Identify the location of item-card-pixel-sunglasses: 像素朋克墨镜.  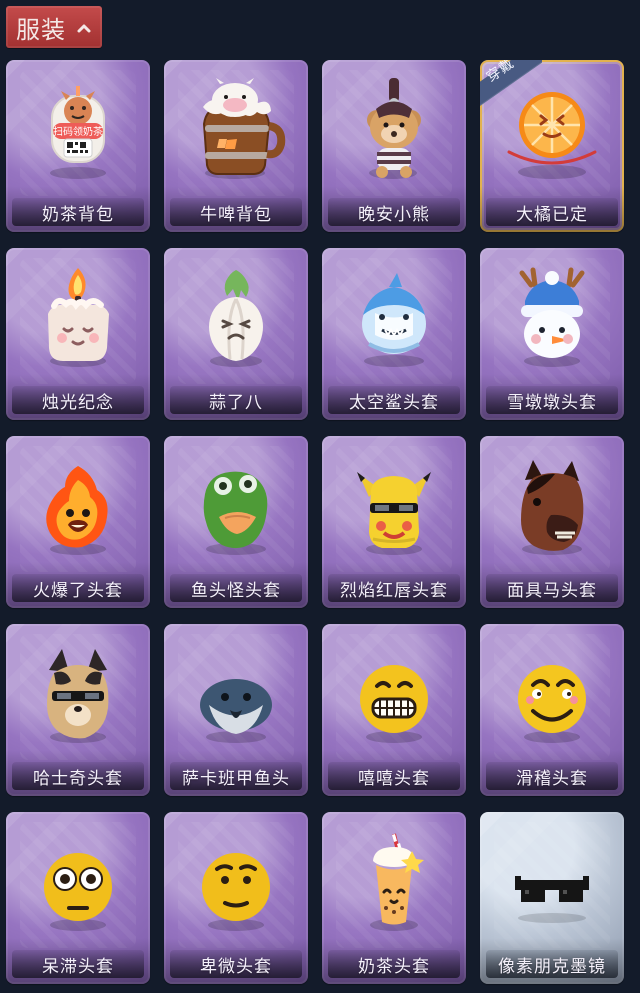
(552, 898).